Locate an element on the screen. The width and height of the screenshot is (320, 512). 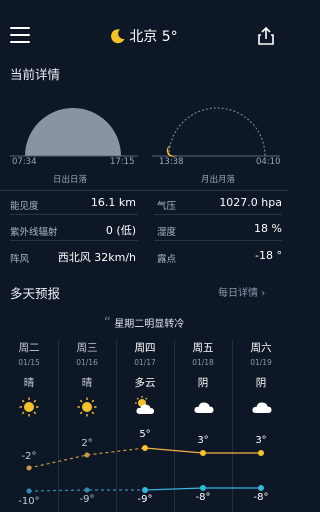
day-name: 周四 is located at coordinates (145, 348).